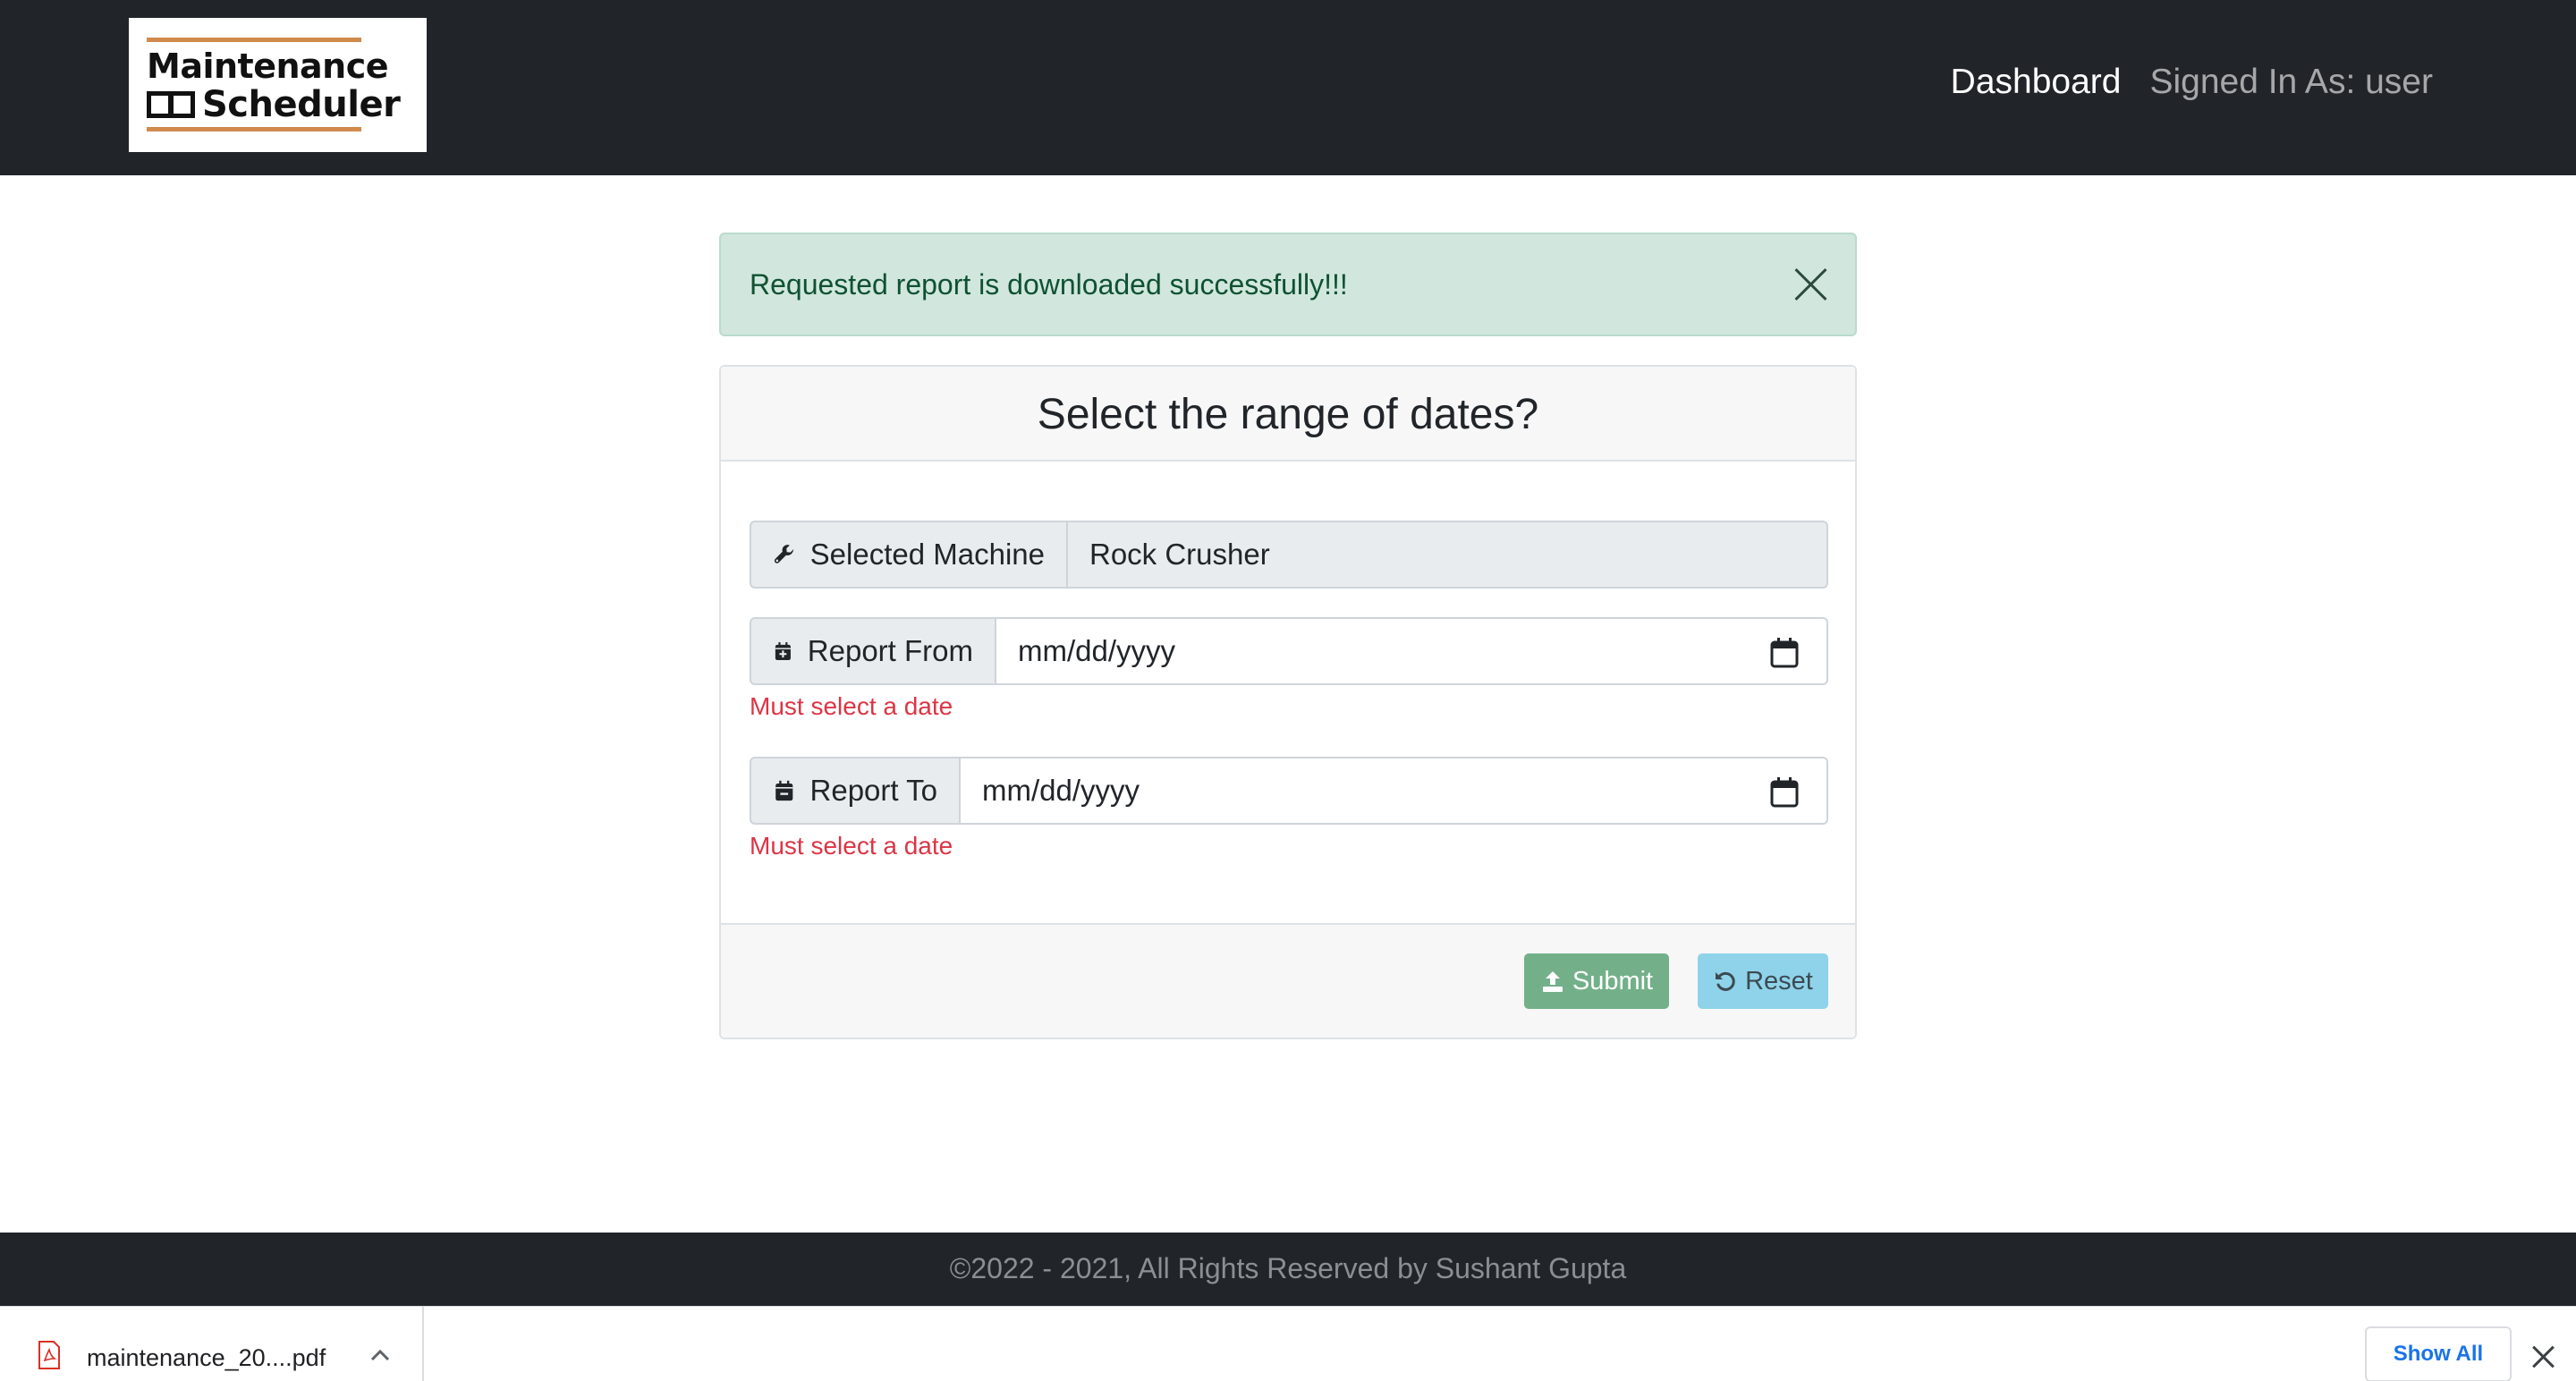 This screenshot has height=1381, width=2576. I want to click on report-from-label: Report From, so click(873, 651).